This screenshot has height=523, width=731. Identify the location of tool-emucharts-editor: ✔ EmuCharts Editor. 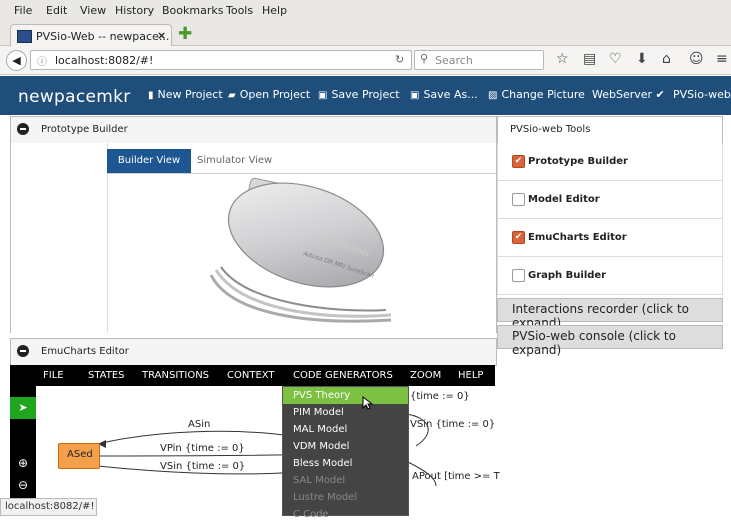
(610, 238).